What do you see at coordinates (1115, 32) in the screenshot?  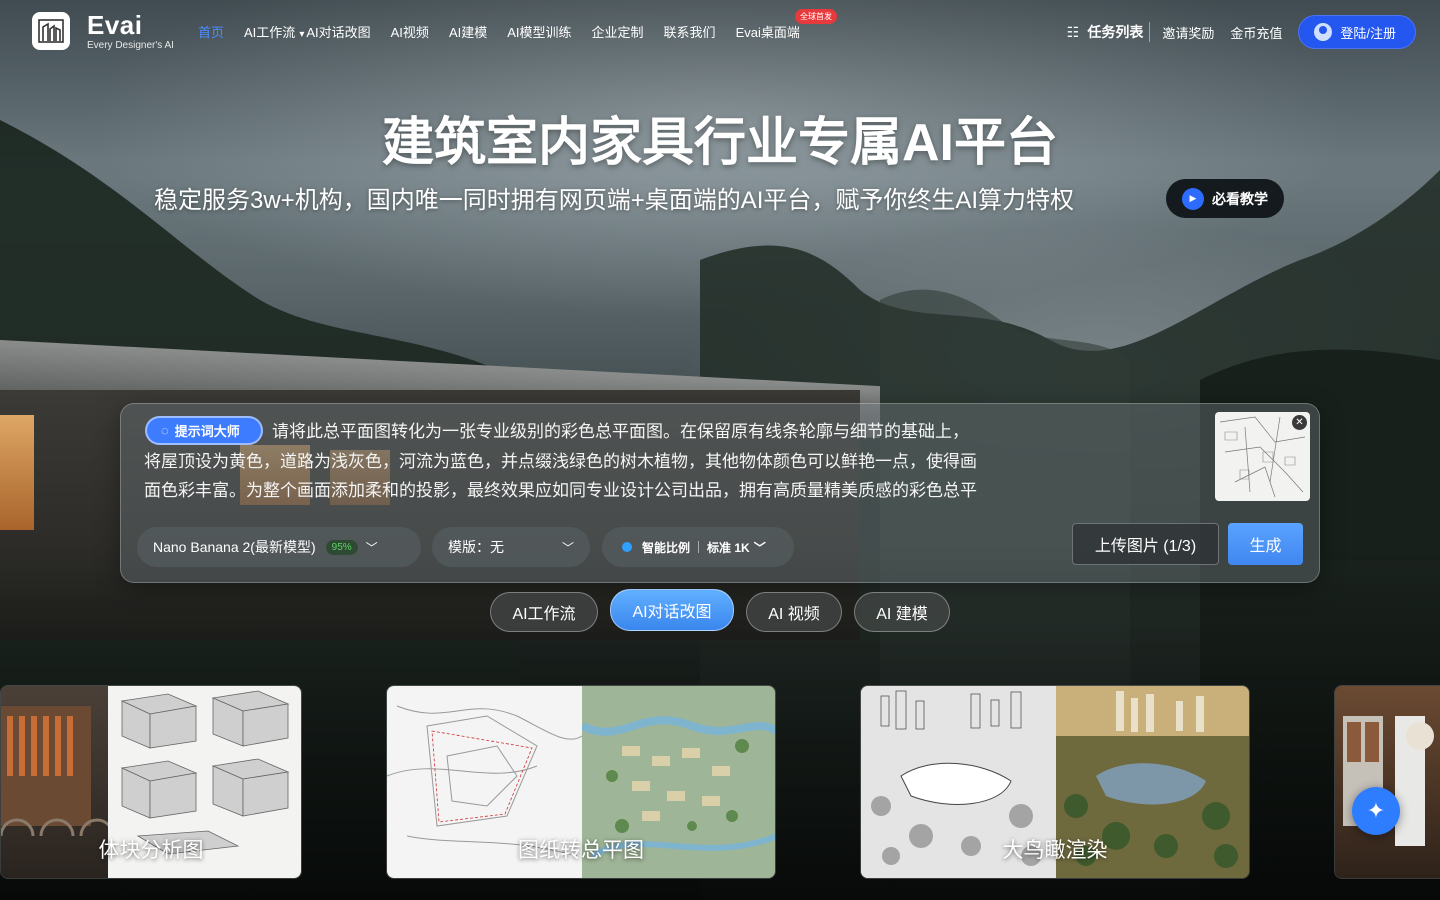 I see `task-list-label: 任务列表` at bounding box center [1115, 32].